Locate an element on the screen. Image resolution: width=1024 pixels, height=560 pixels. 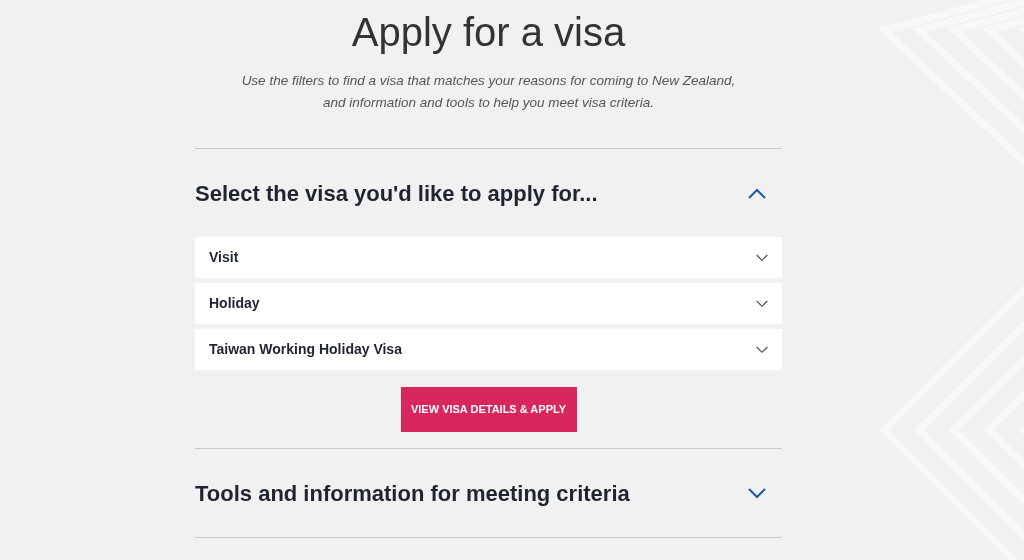
visa-select: Holiday is located at coordinates (488, 303).